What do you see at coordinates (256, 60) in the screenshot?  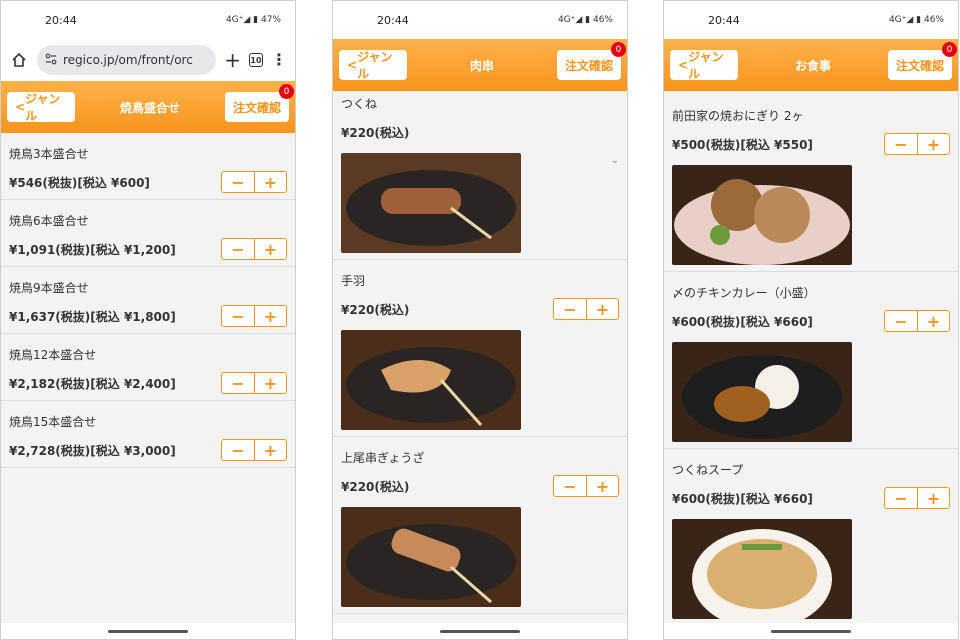 I see `tab-switcher-icon: 10` at bounding box center [256, 60].